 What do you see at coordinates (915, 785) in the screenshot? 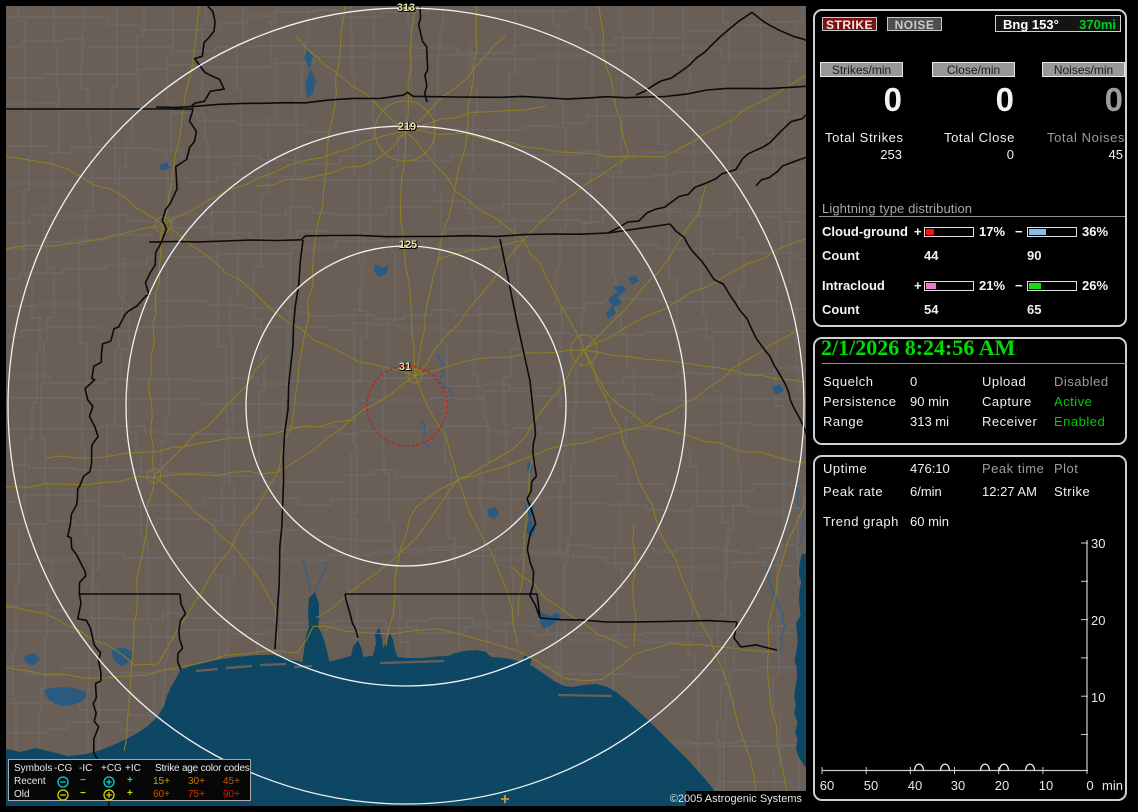
I see `svg-text: 40` at bounding box center [915, 785].